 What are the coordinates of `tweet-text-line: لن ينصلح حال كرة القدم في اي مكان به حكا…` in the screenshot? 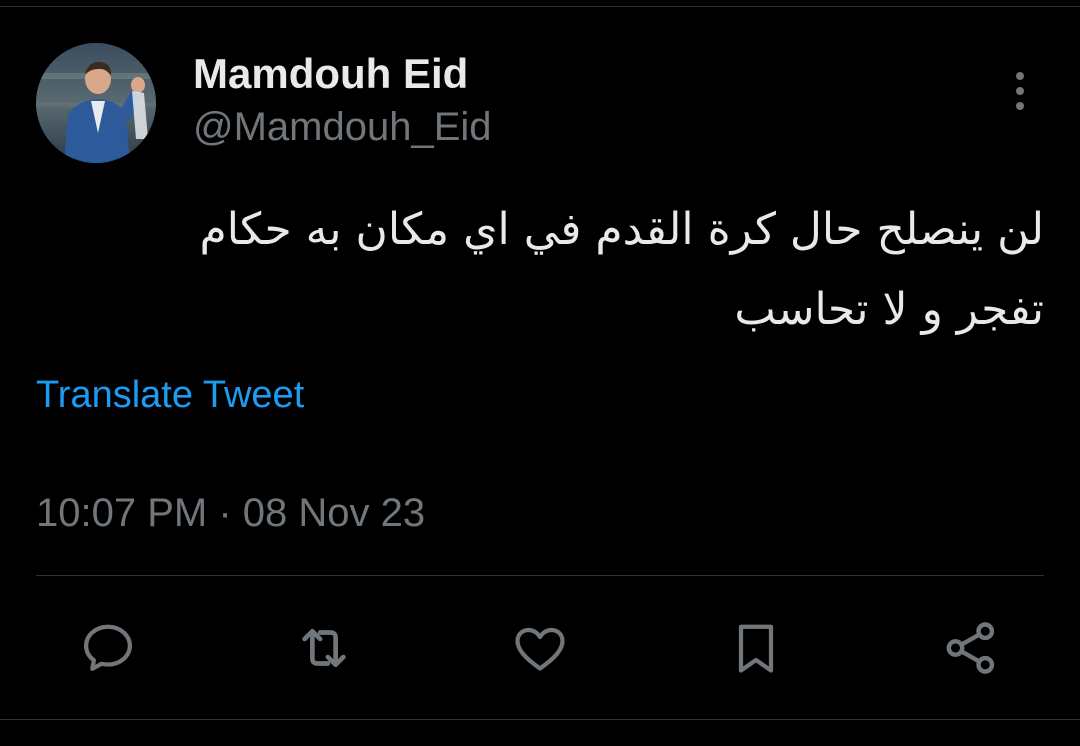 It's located at (621, 229).